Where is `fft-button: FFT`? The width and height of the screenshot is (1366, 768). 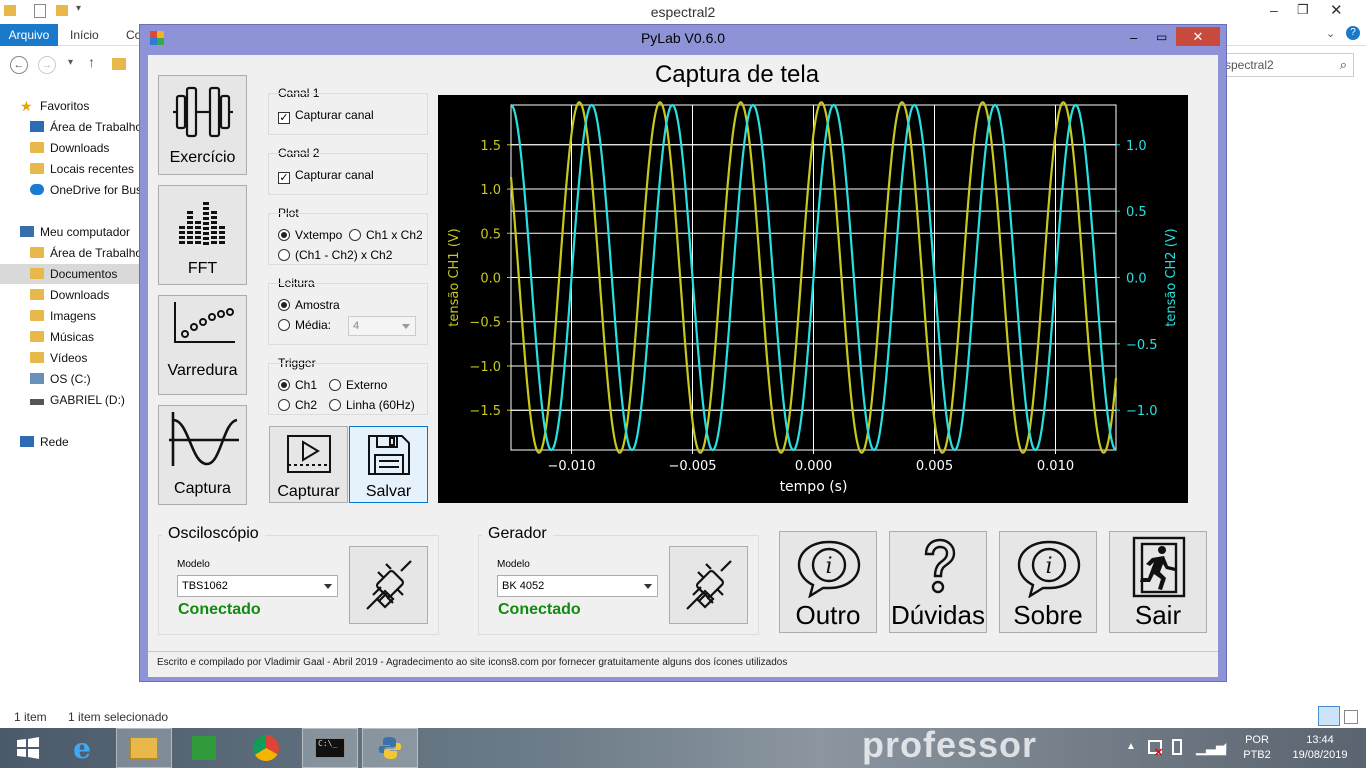 fft-button: FFT is located at coordinates (202, 235).